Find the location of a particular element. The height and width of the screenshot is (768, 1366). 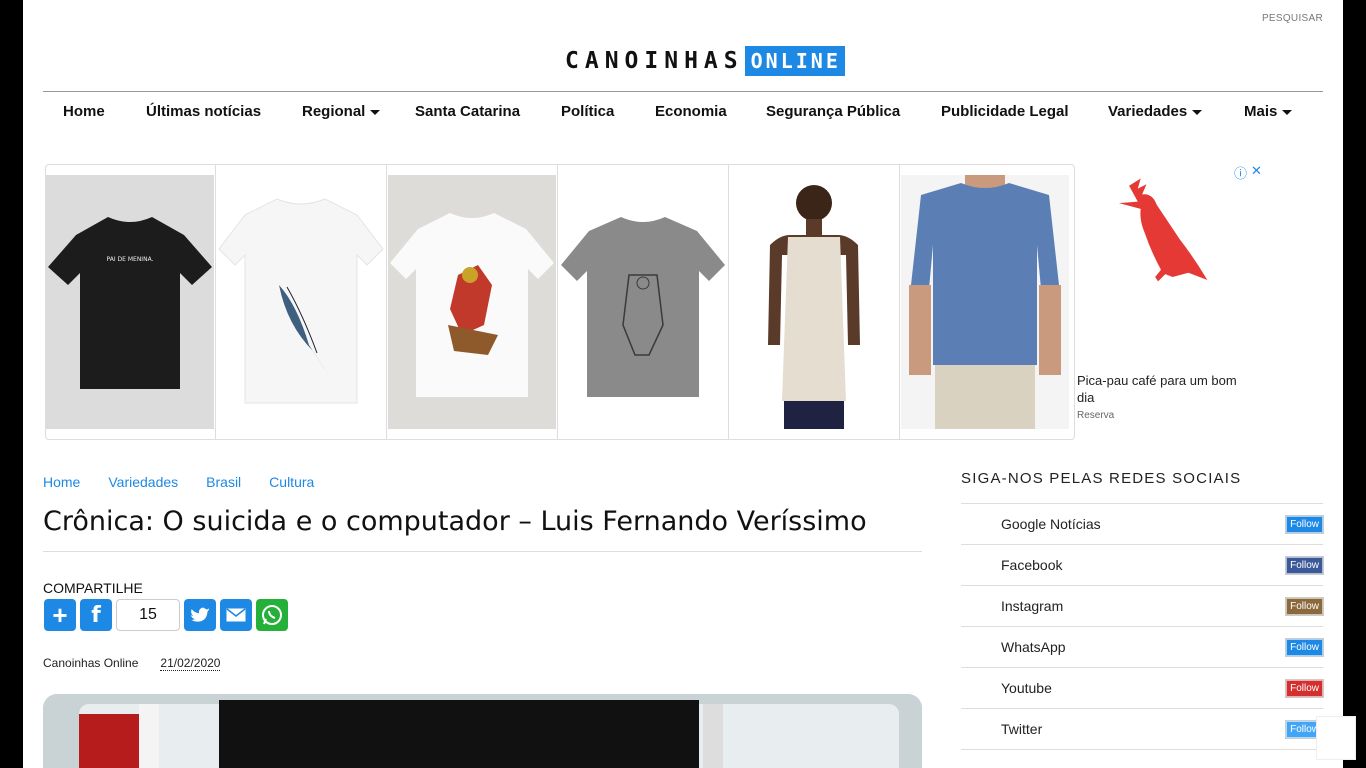

ad-caption: Pica-pau café para um bom dia is located at coordinates (1162, 389).